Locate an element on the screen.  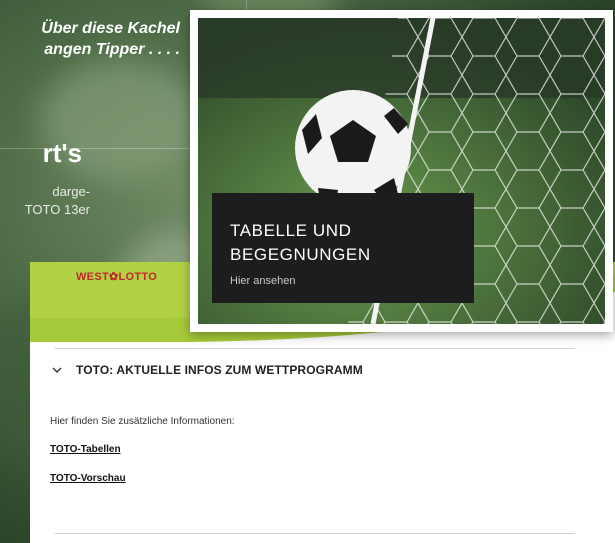
tile-title: TABELLE UND BEGEGNUNGEN is located at coordinates (300, 243).